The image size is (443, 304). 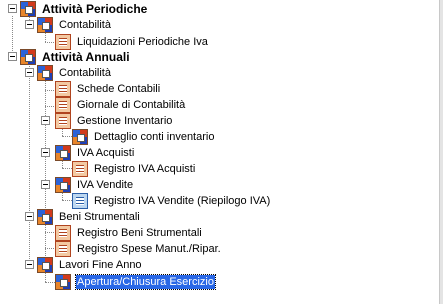 What do you see at coordinates (145, 282) in the screenshot?
I see `tree-node-label-selected: Apertura/Chiusura Esercizio` at bounding box center [145, 282].